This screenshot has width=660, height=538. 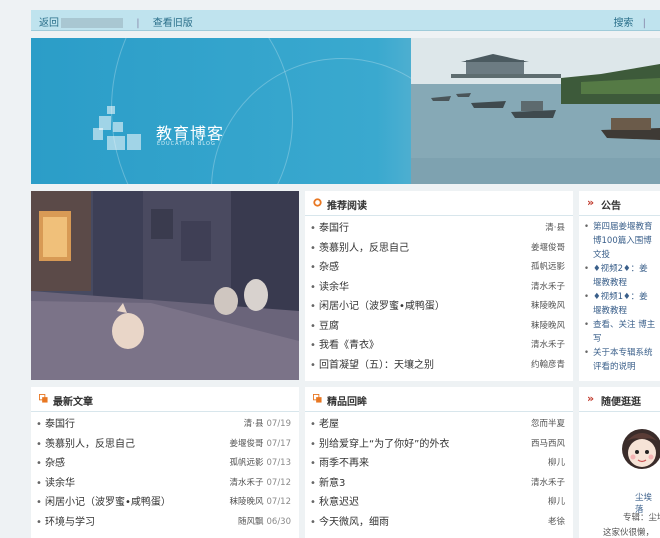 What do you see at coordinates (173, 23) in the screenshot?
I see `old-version-link: 查看旧版` at bounding box center [173, 23].